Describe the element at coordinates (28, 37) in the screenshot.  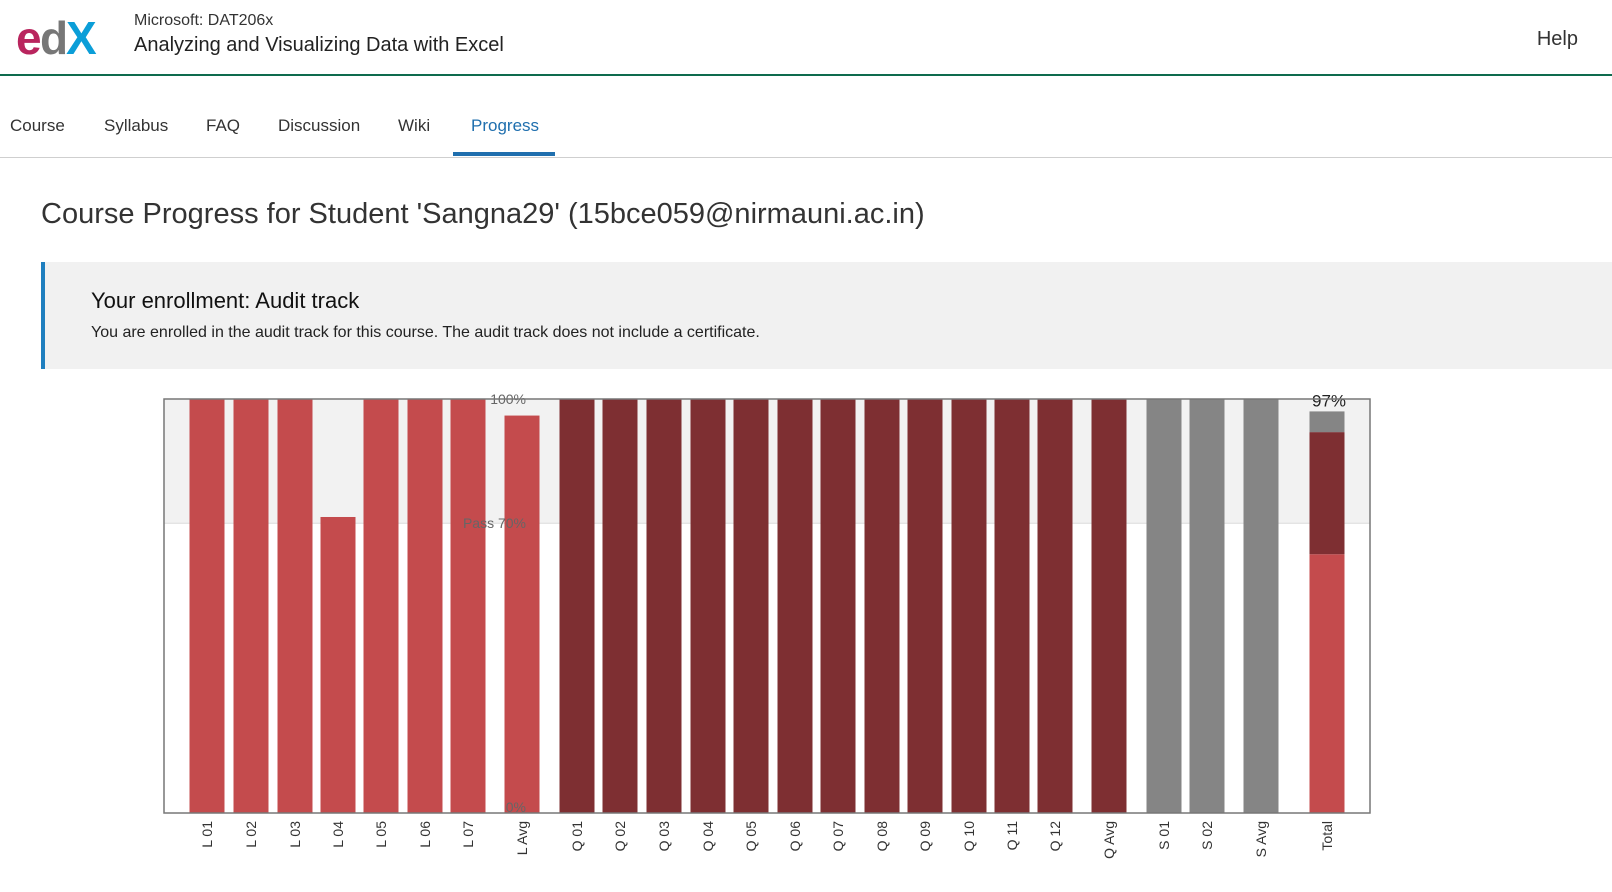
I see `svg-text: e` at that location.